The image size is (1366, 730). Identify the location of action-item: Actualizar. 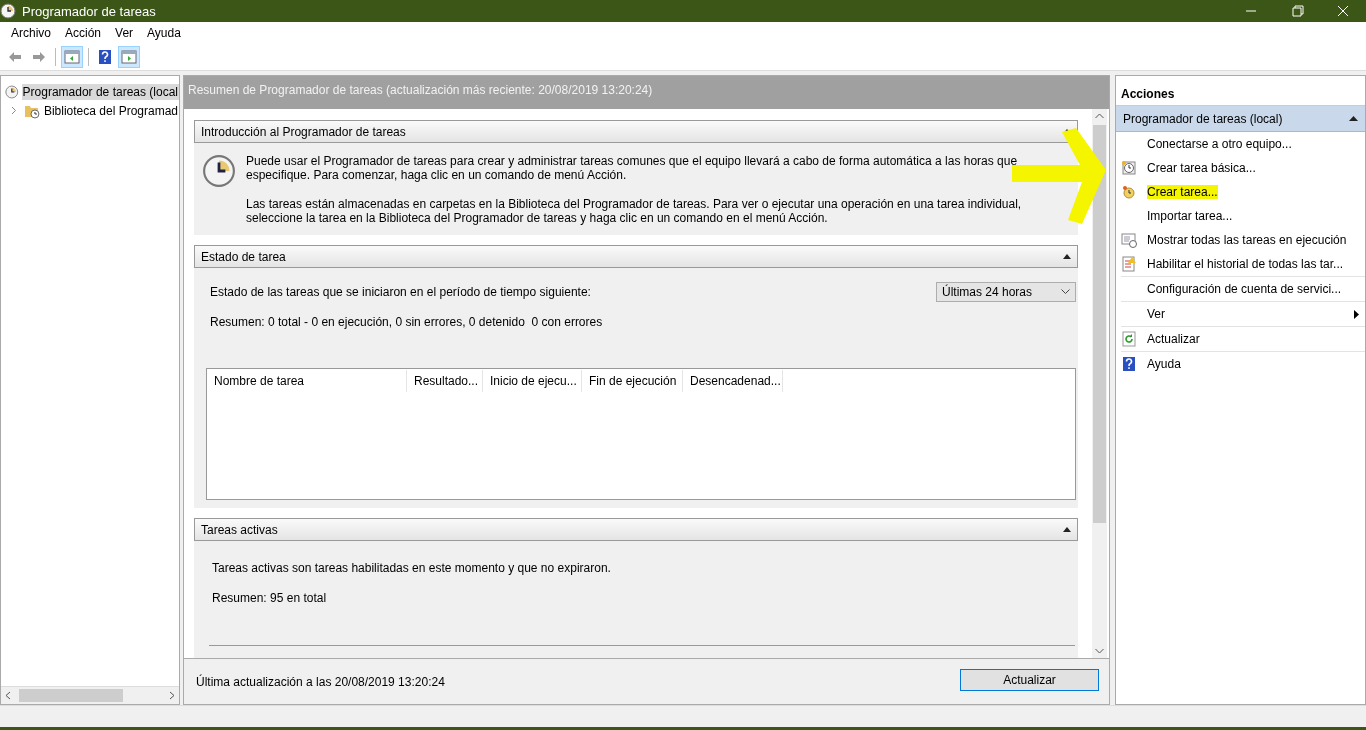
(1173, 339).